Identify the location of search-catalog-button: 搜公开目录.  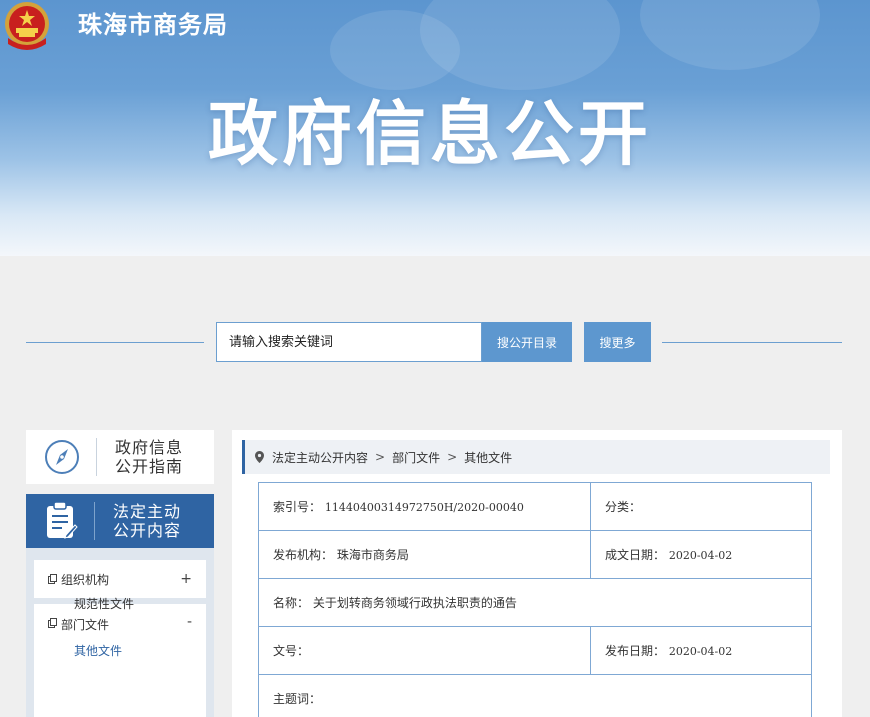
(527, 342).